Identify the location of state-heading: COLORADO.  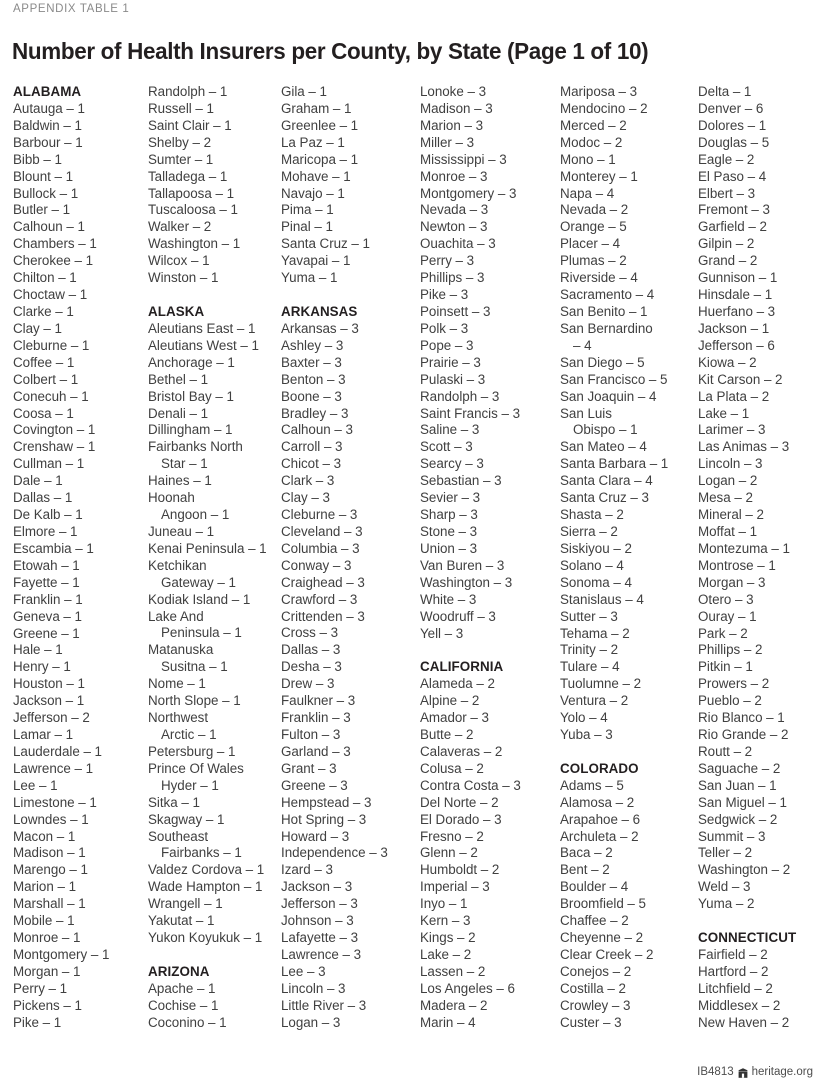
(599, 768).